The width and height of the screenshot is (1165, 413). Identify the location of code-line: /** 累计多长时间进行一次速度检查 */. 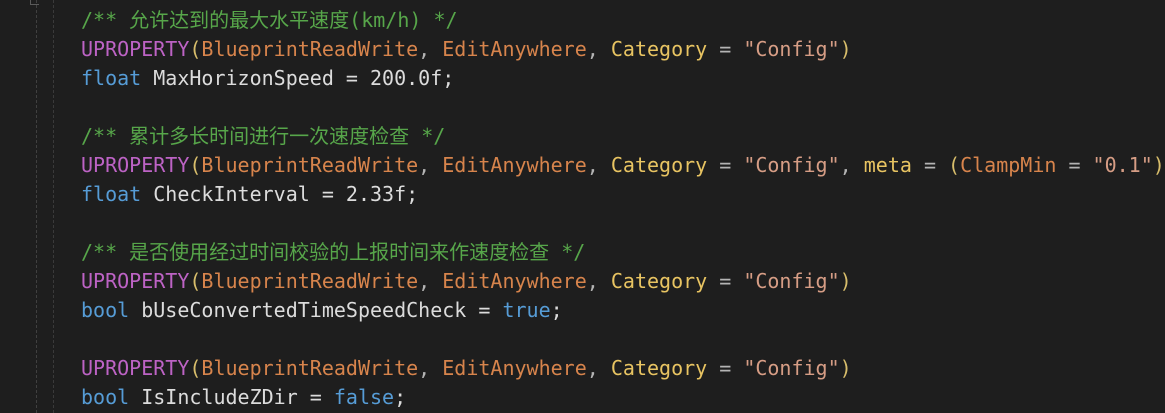
(263, 136).